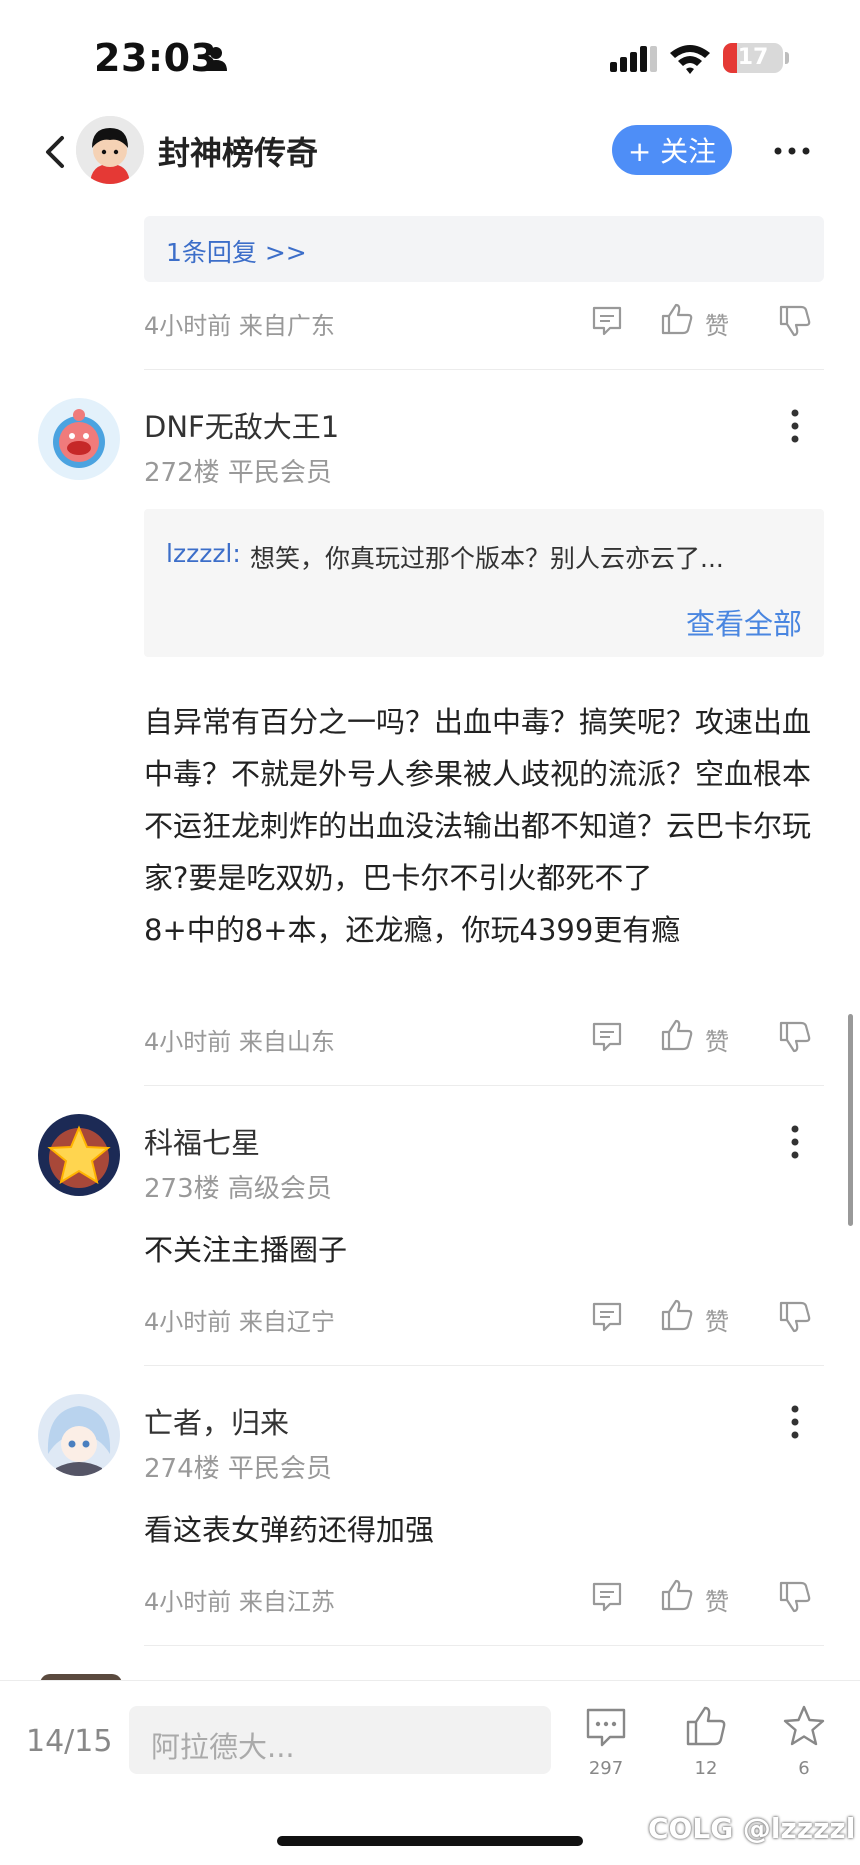  What do you see at coordinates (289, 1530) in the screenshot?
I see `comment-body: 看这表女弹药还得加强` at bounding box center [289, 1530].